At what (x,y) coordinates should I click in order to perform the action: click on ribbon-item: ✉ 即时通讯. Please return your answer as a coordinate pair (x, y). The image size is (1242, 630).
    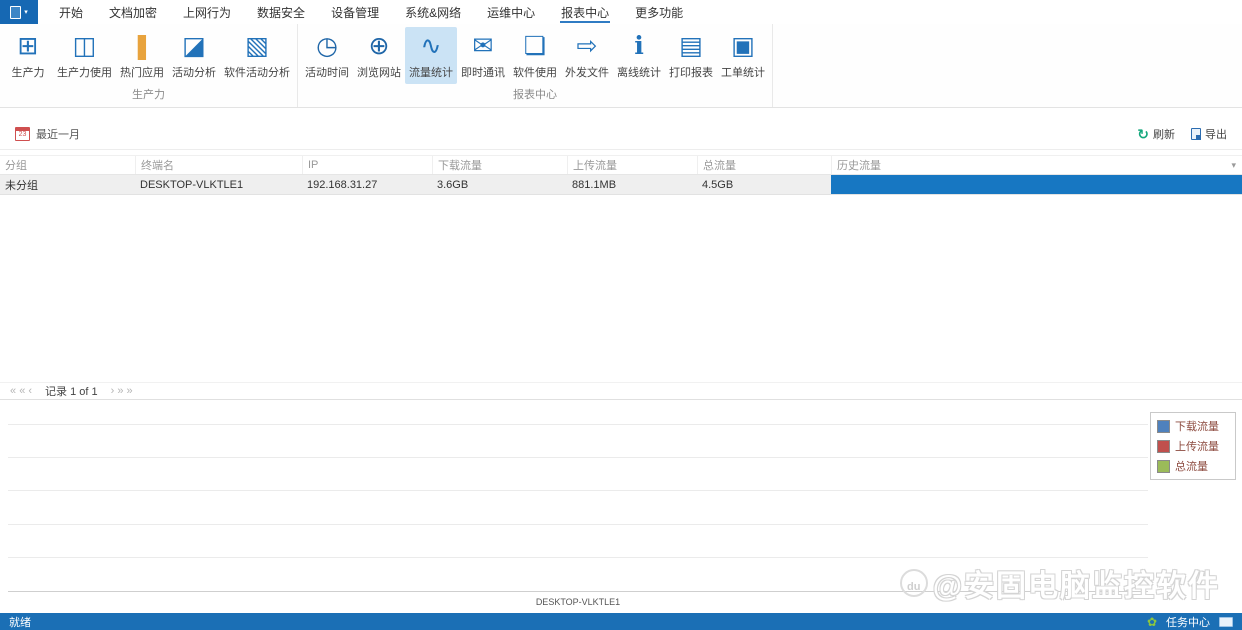
    Looking at the image, I should click on (483, 55).